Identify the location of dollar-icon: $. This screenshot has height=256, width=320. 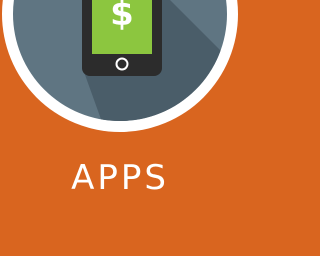
(122, 17).